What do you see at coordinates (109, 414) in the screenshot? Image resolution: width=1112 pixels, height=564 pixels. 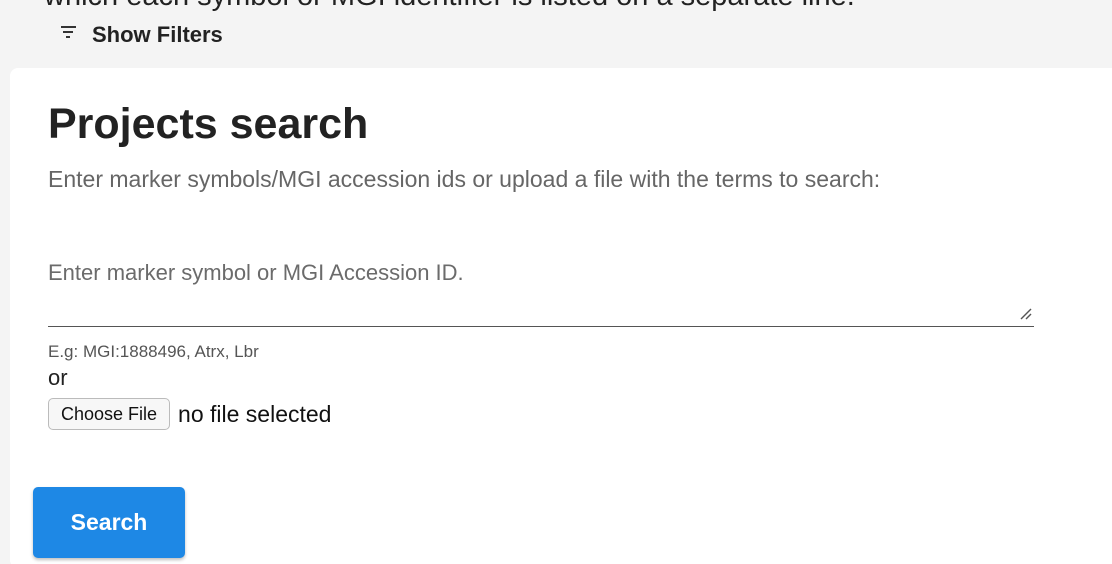 I see `choose-file-button: Choose File` at bounding box center [109, 414].